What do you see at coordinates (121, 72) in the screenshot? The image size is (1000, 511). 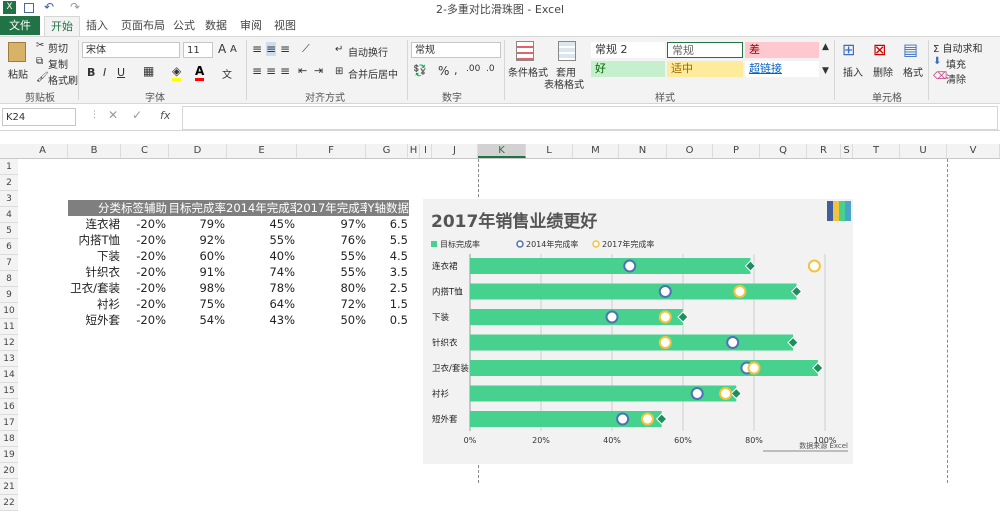 I see `underline-button: U` at bounding box center [121, 72].